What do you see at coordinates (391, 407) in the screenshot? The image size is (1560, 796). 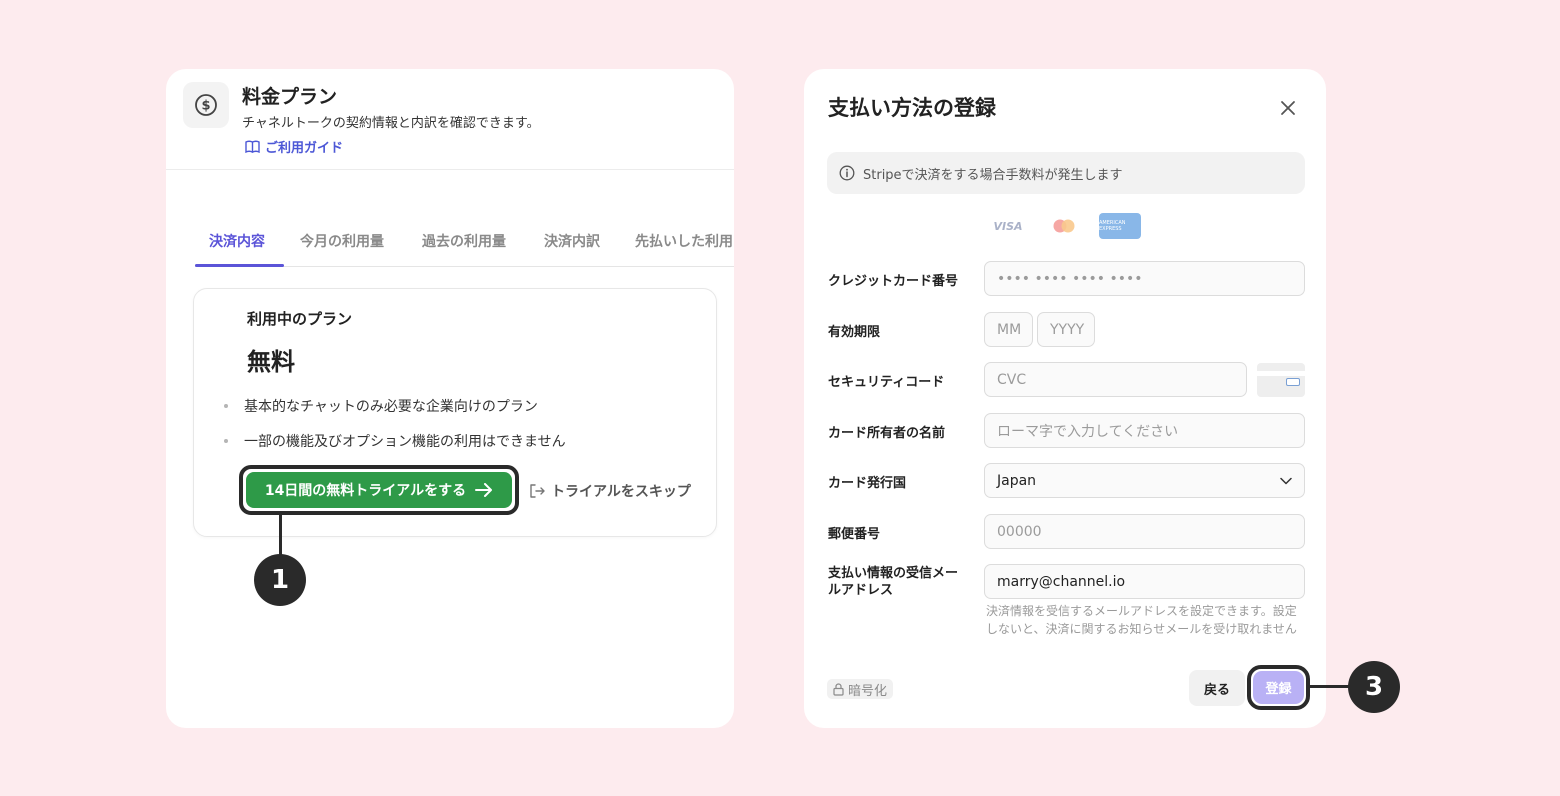 I see `plan-feature-text: 基本的なチャットのみ必要な企業向けのプラン` at bounding box center [391, 407].